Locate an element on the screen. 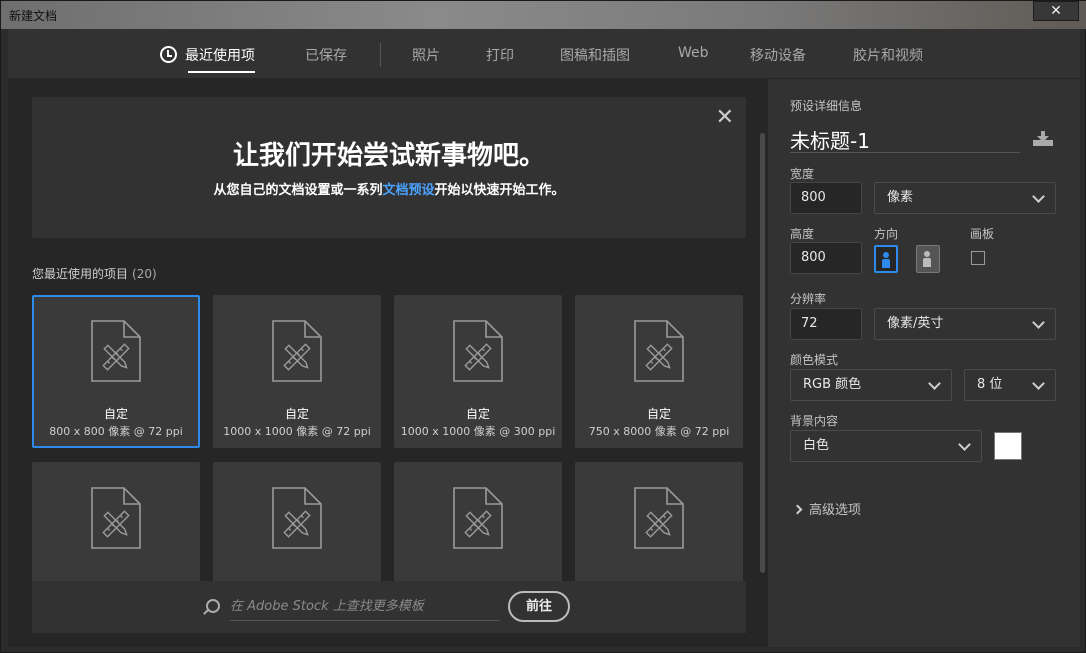 The image size is (1086, 653). window-close-button: ✕ is located at coordinates (1056, 11).